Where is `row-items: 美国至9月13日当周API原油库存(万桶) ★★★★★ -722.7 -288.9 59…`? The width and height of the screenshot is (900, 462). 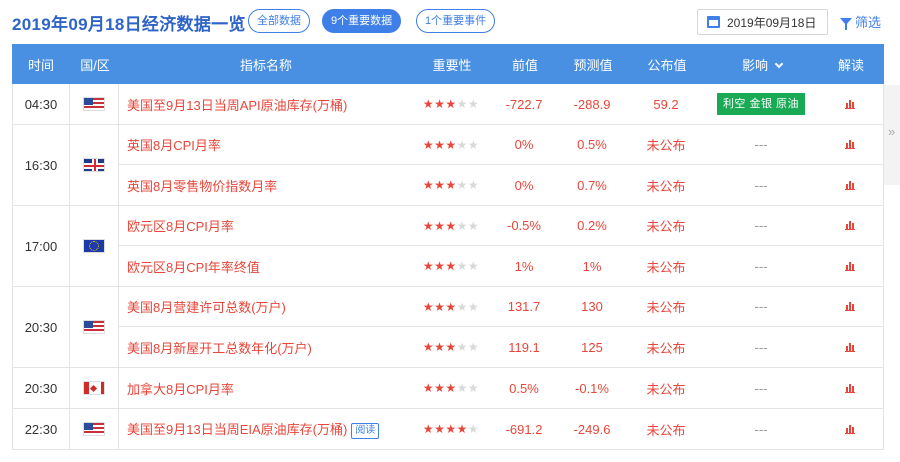 row-items: 美国至9月13日当周API原油库存(万桶) ★★★★★ -722.7 -288.9 59… is located at coordinates (501, 104).